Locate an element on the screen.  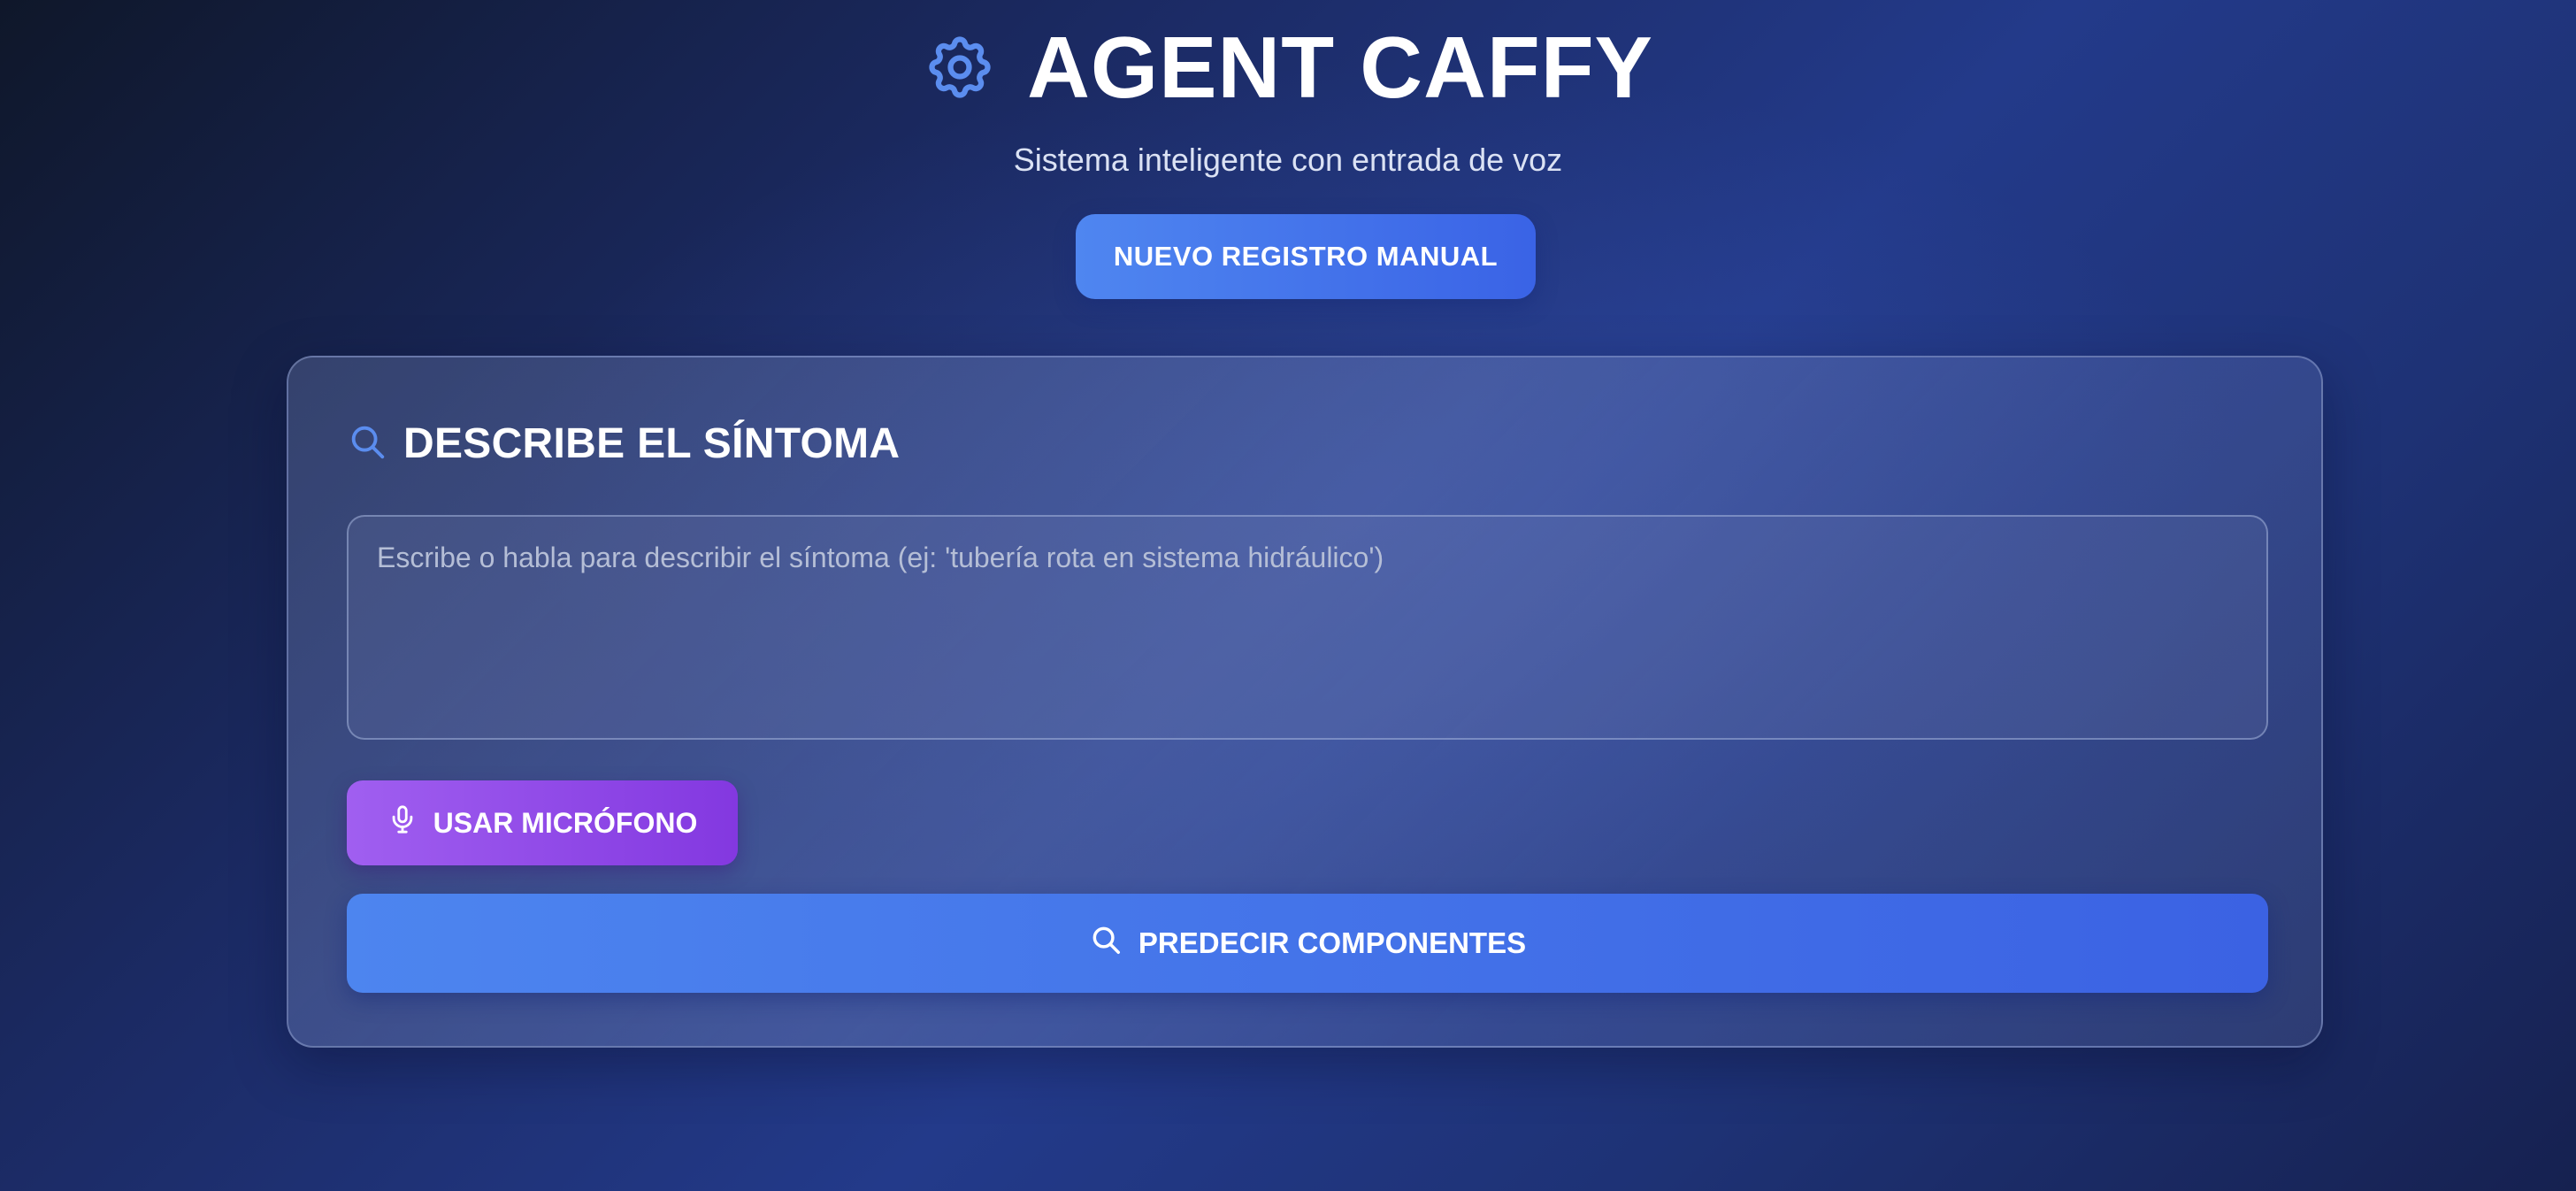
new-manual-record-button: NUEVO REGISTRO MANUAL is located at coordinates (1306, 256).